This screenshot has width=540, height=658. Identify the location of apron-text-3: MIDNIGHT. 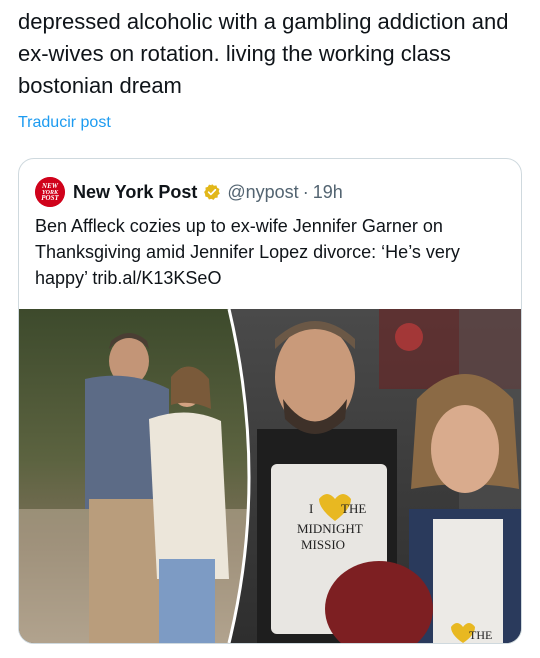
(330, 528).